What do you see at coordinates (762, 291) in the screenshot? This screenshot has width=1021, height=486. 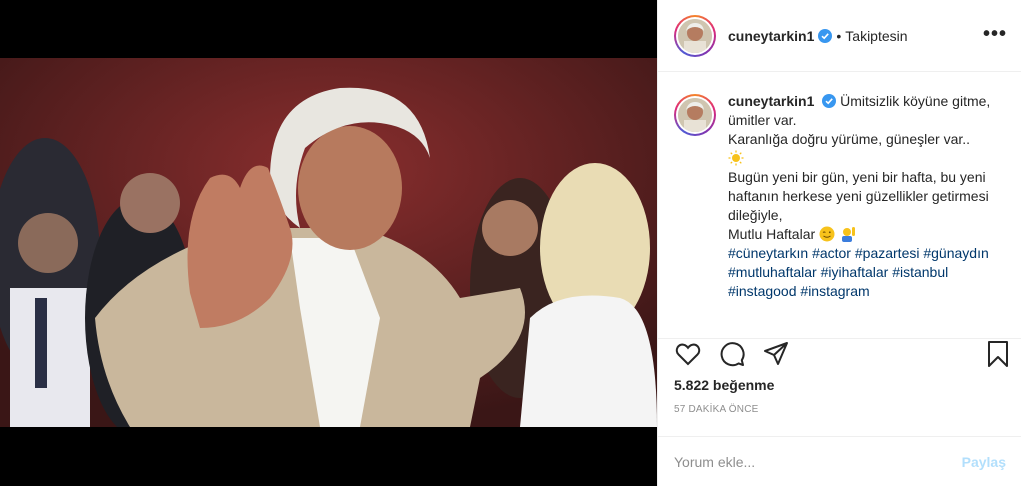 I see `hashtag: #instagood` at bounding box center [762, 291].